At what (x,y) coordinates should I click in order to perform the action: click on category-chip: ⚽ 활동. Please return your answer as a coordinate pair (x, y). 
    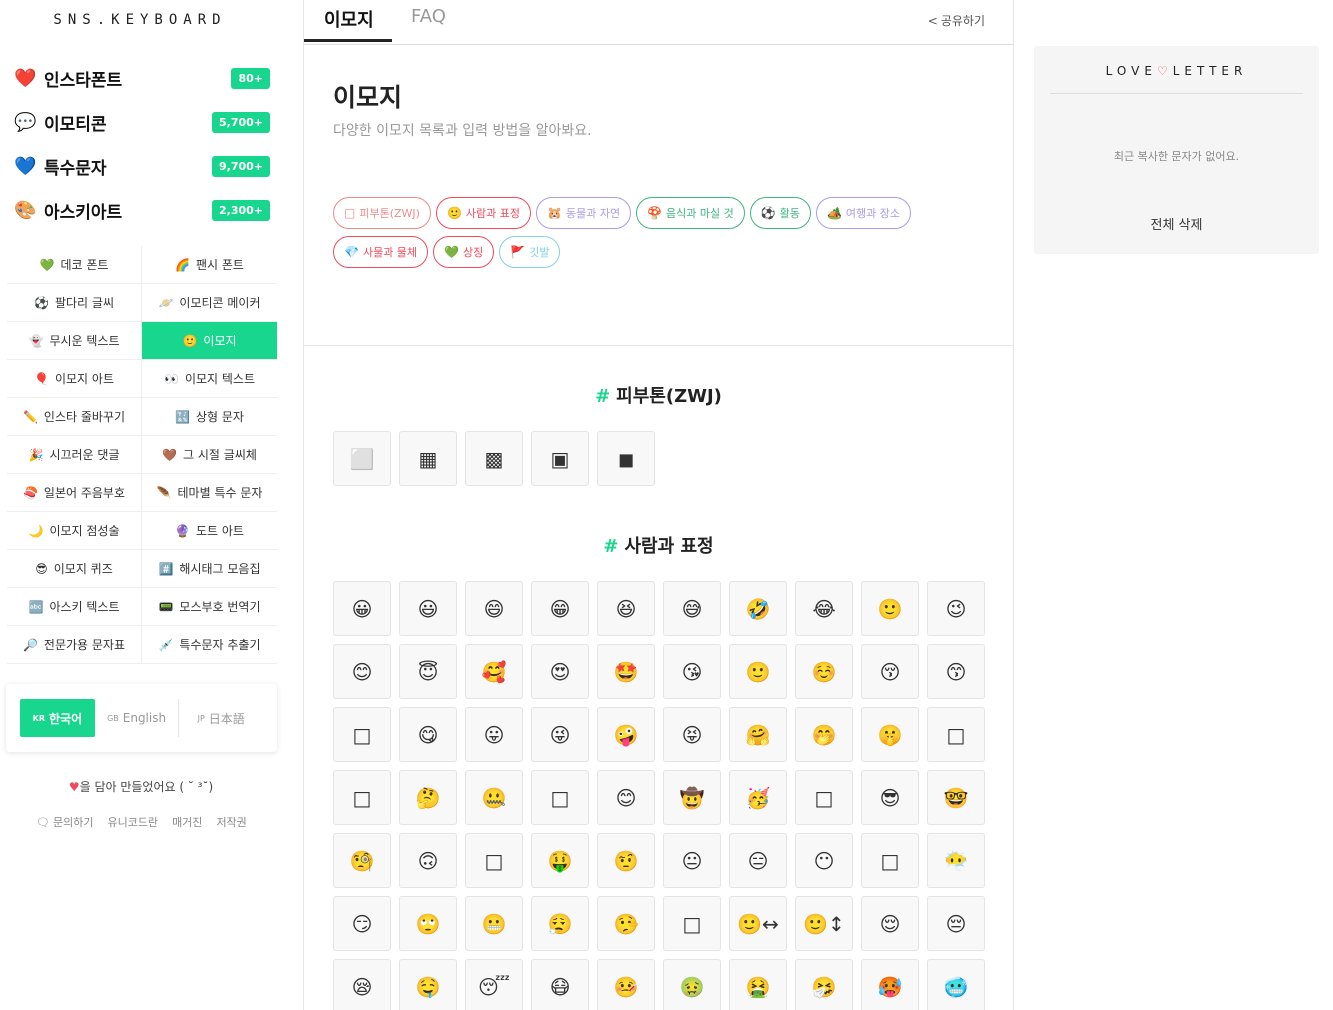
    Looking at the image, I should click on (780, 213).